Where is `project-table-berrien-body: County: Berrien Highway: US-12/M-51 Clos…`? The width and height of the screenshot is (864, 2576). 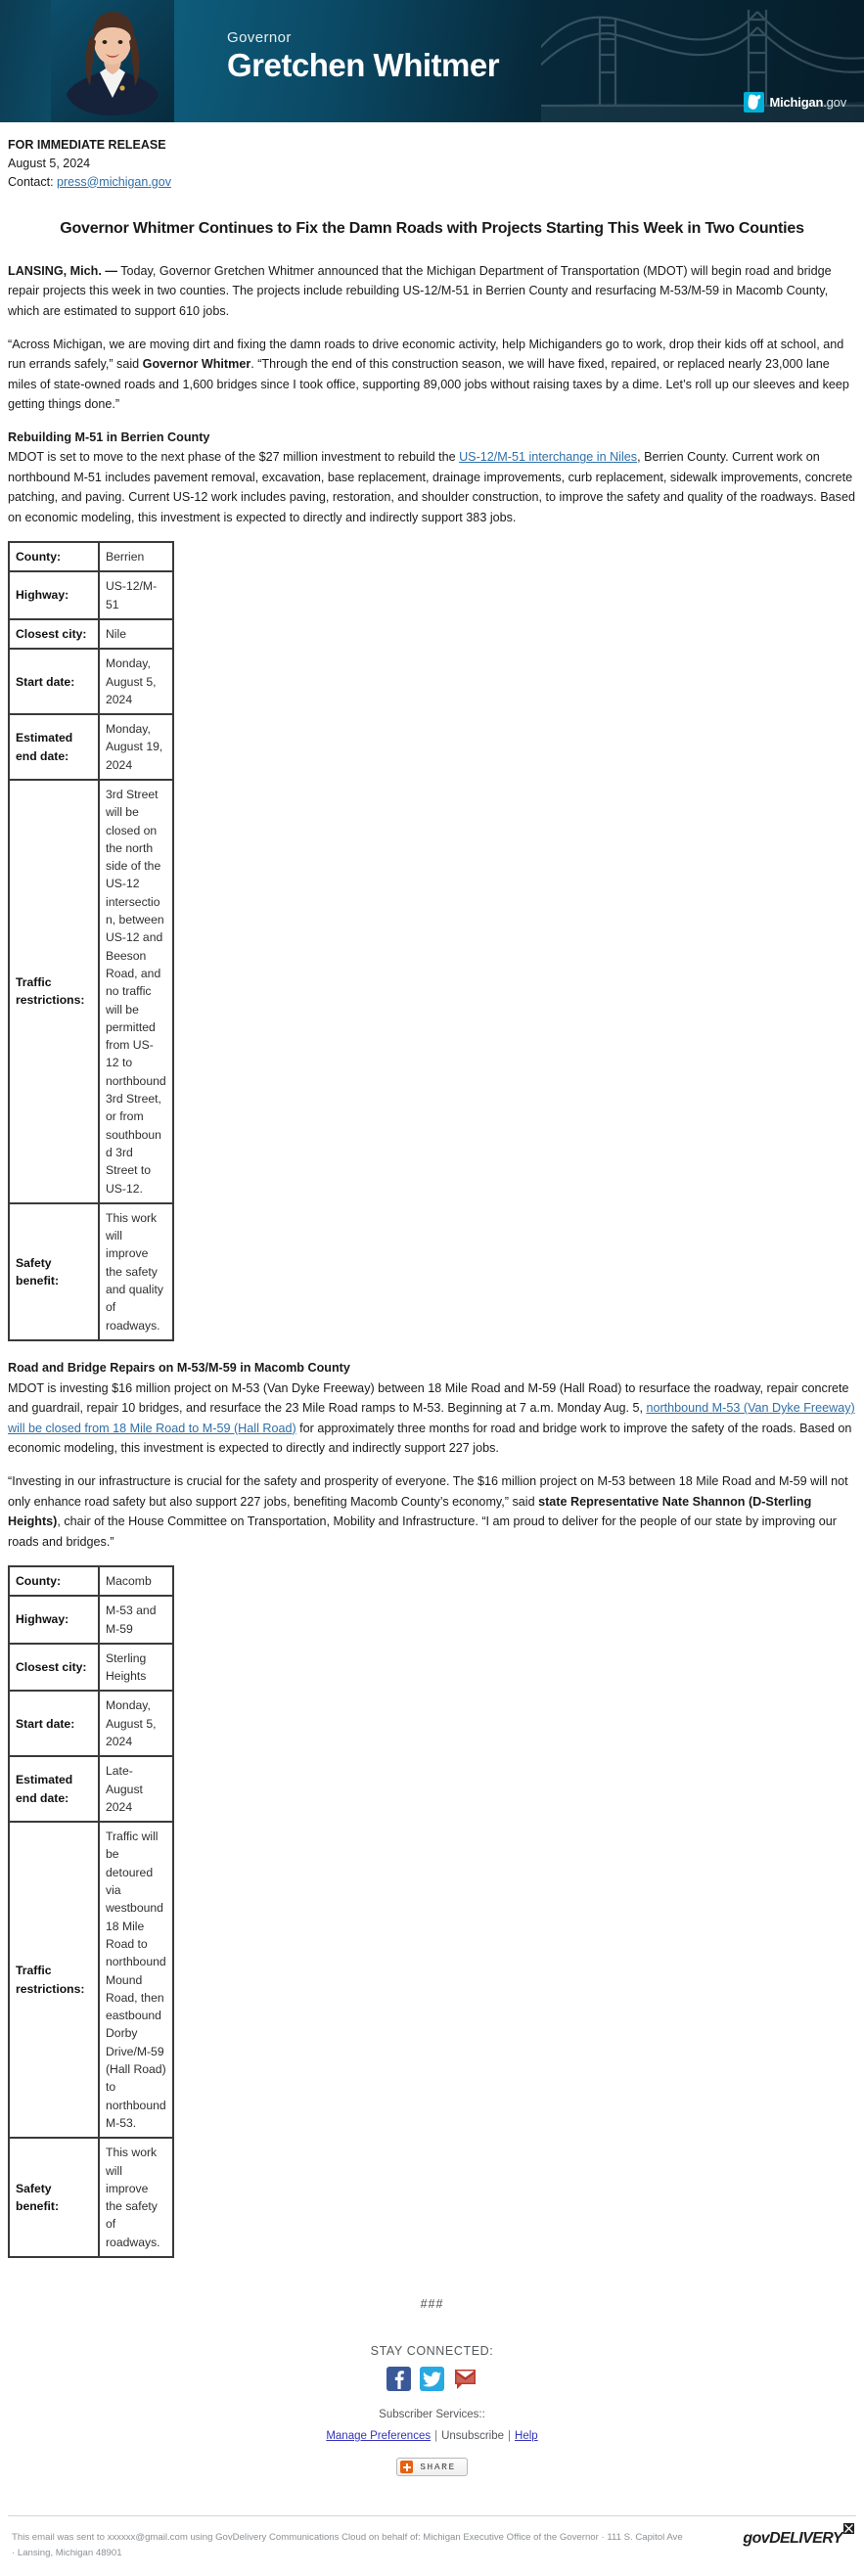
project-table-berrien-body: County: Berrien Highway: US-12/M-51 Clos… is located at coordinates (91, 941).